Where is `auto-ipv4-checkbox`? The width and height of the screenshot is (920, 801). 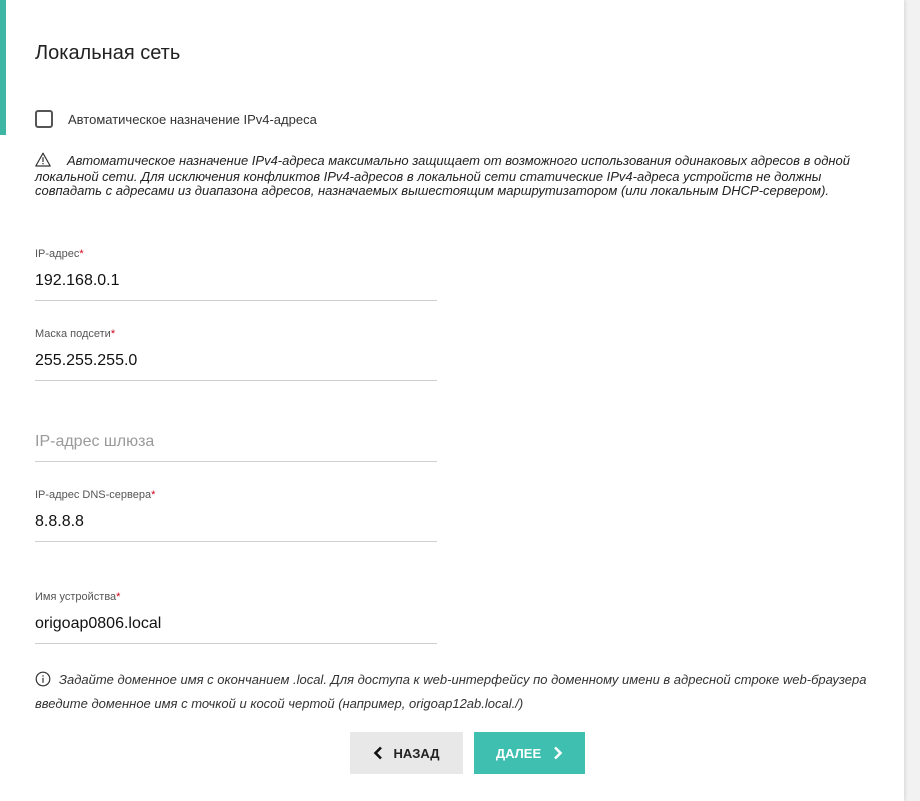 auto-ipv4-checkbox is located at coordinates (44, 119).